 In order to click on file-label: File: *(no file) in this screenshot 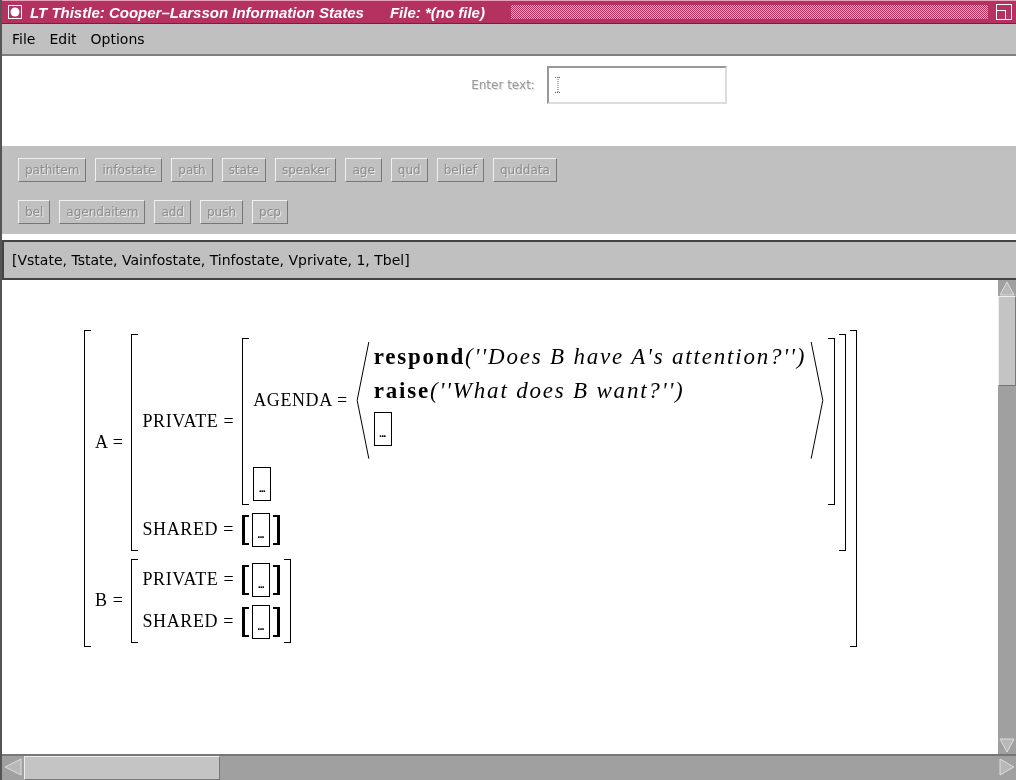, I will do `click(437, 12)`.